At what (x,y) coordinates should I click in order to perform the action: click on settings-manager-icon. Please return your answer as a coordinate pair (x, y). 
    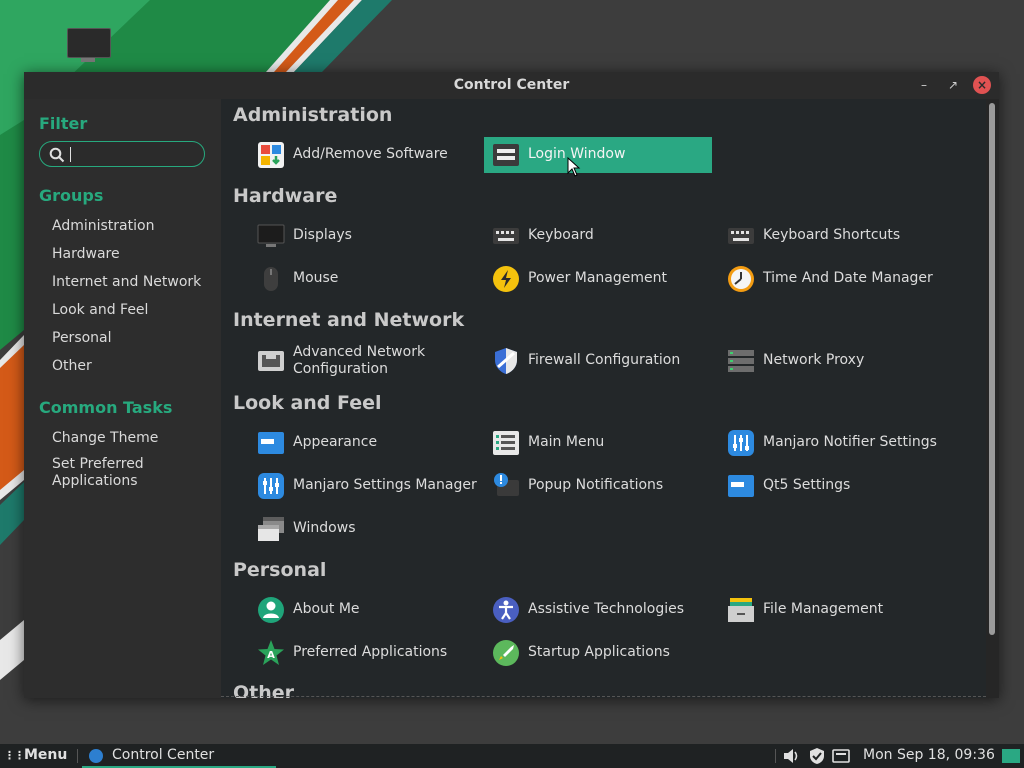
    Looking at the image, I should click on (271, 486).